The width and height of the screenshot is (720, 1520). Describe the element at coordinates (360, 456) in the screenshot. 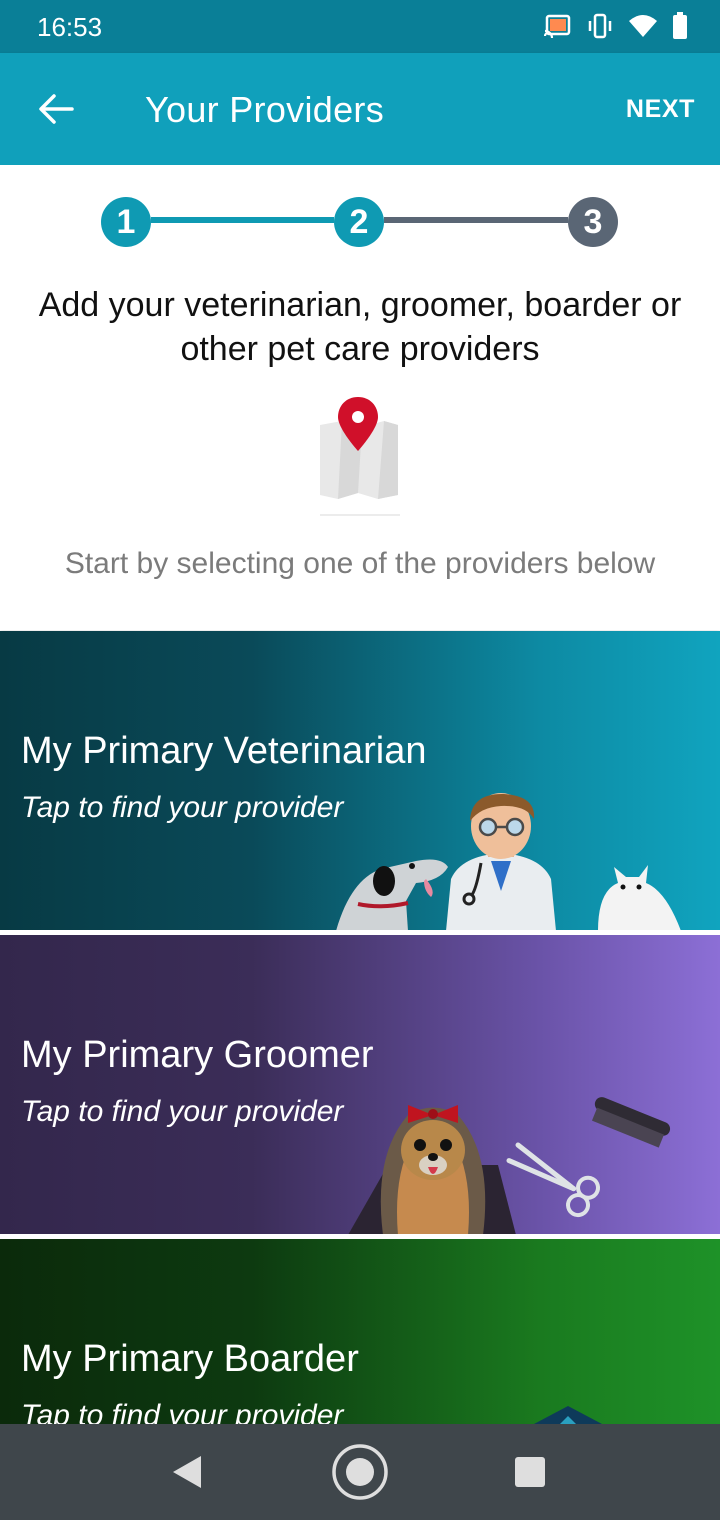

I see `map-pin-icon` at that location.